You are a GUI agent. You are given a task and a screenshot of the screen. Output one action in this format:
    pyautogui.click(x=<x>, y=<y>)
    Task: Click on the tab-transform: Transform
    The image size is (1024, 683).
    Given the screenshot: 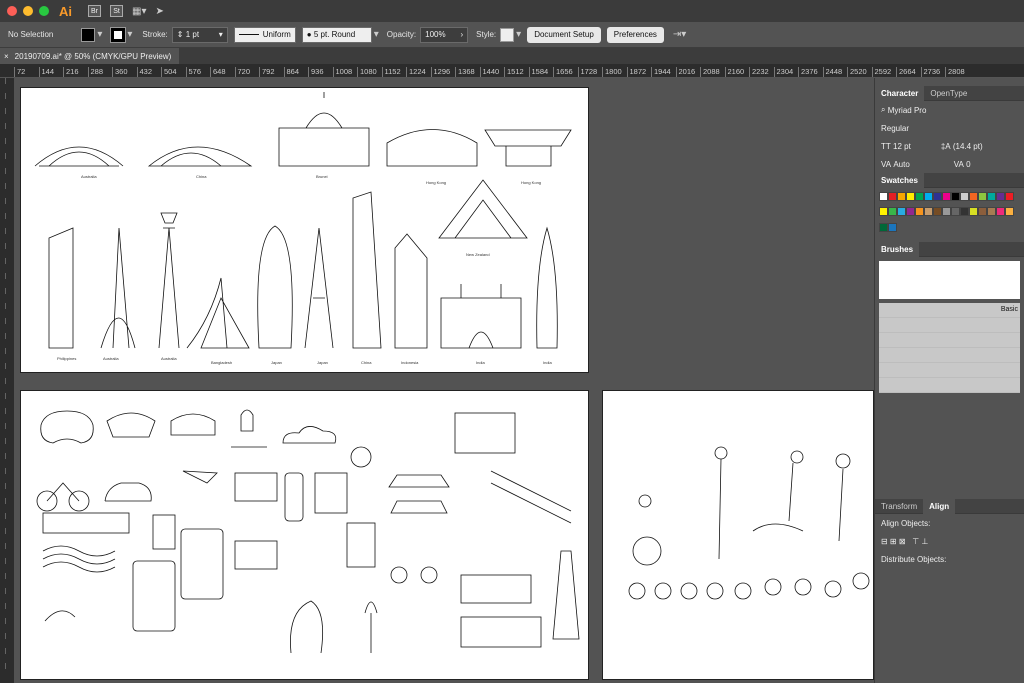 What is the action you would take?
    pyautogui.click(x=899, y=506)
    